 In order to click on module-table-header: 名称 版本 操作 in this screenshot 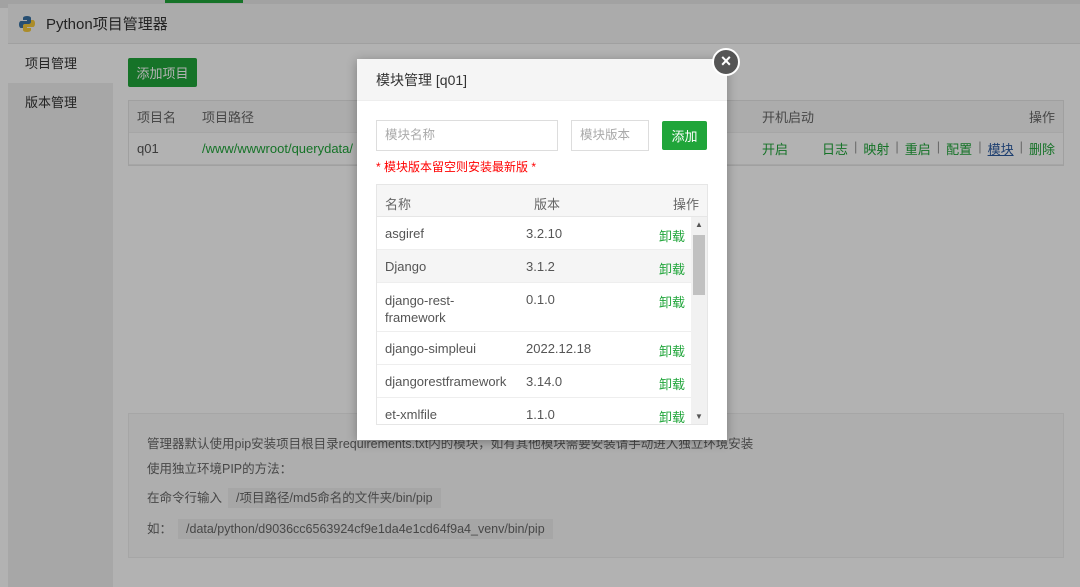, I will do `click(542, 201)`.